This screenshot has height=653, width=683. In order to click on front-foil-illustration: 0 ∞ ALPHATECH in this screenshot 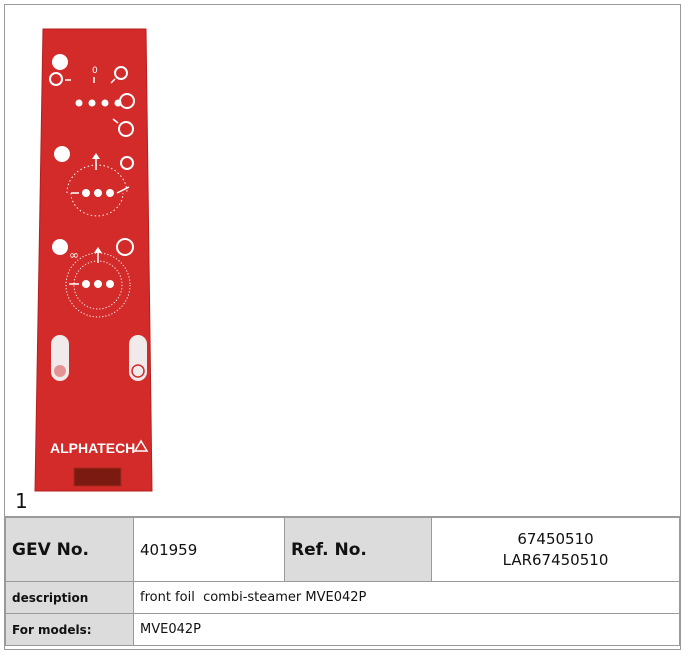, I will do `click(93, 260)`.